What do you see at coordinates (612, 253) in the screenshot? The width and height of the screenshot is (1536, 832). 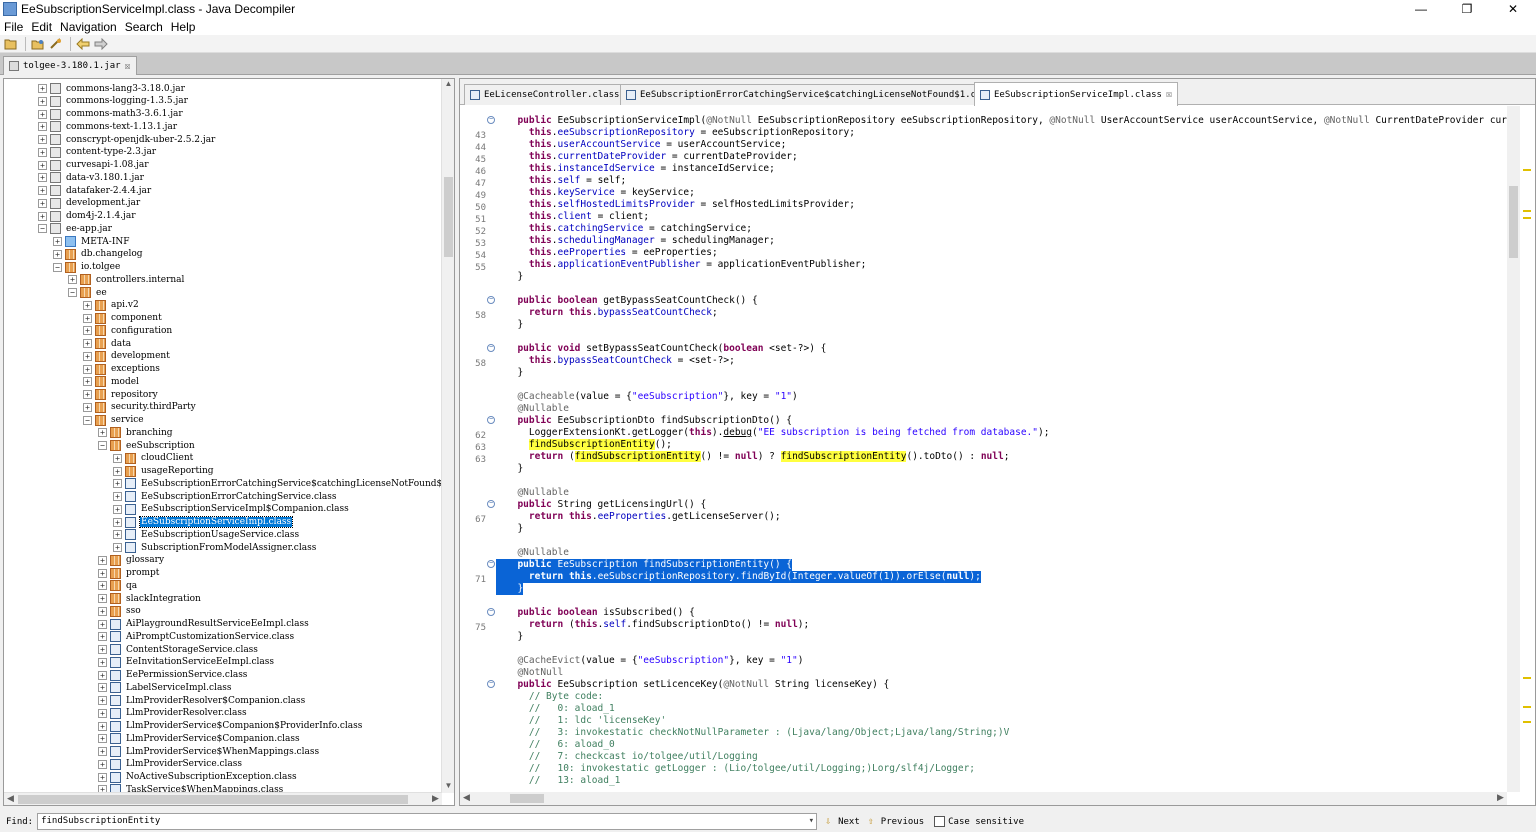 I see `code-line: this.eeProperties = eeProperties;` at bounding box center [612, 253].